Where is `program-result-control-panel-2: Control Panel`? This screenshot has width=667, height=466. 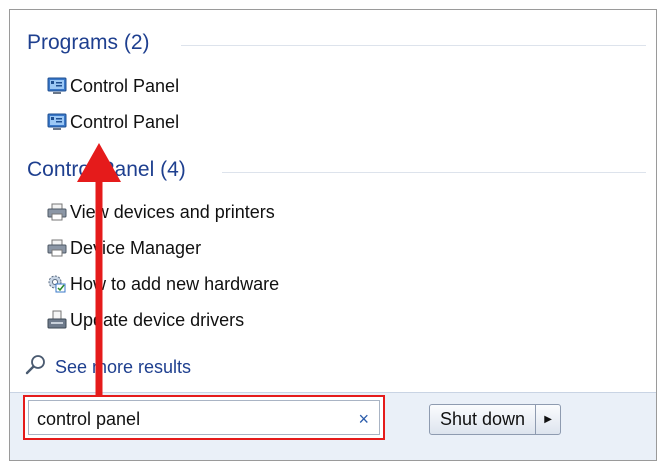 program-result-control-panel-2: Control Panel is located at coordinates (112, 122).